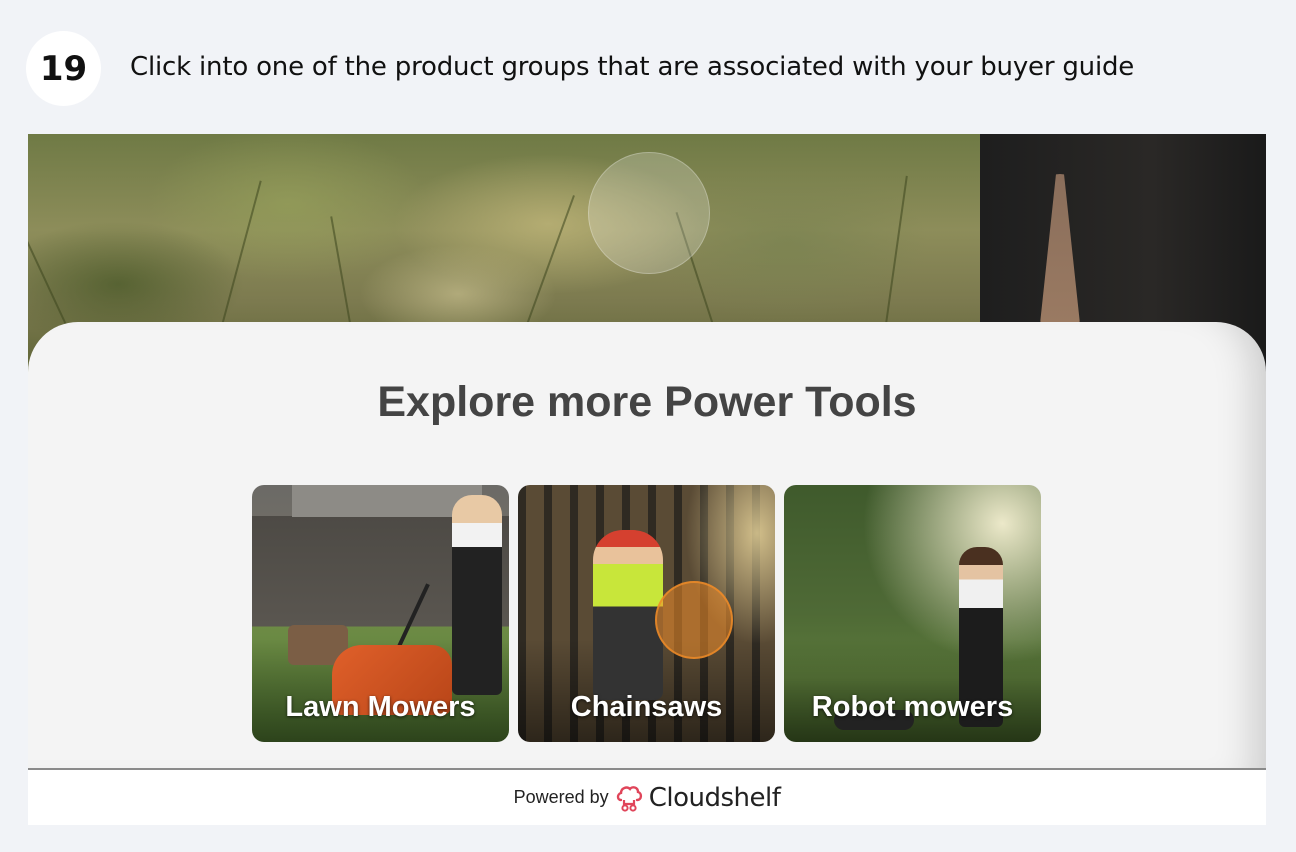  Describe the element at coordinates (912, 707) in the screenshot. I see `category-card-label: Robot mowers` at that location.